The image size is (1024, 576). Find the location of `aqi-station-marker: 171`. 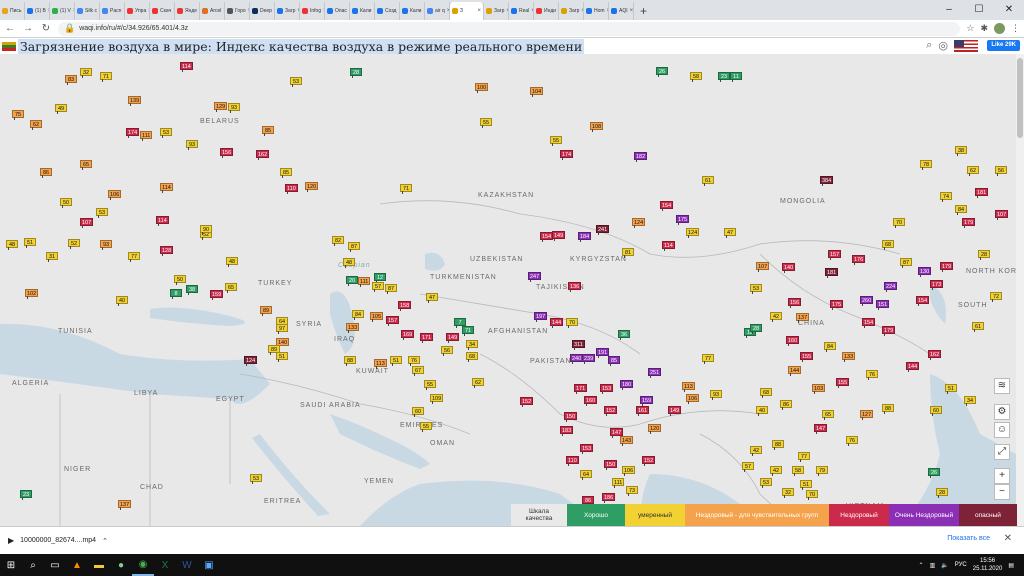

aqi-station-marker: 171 is located at coordinates (427, 338).